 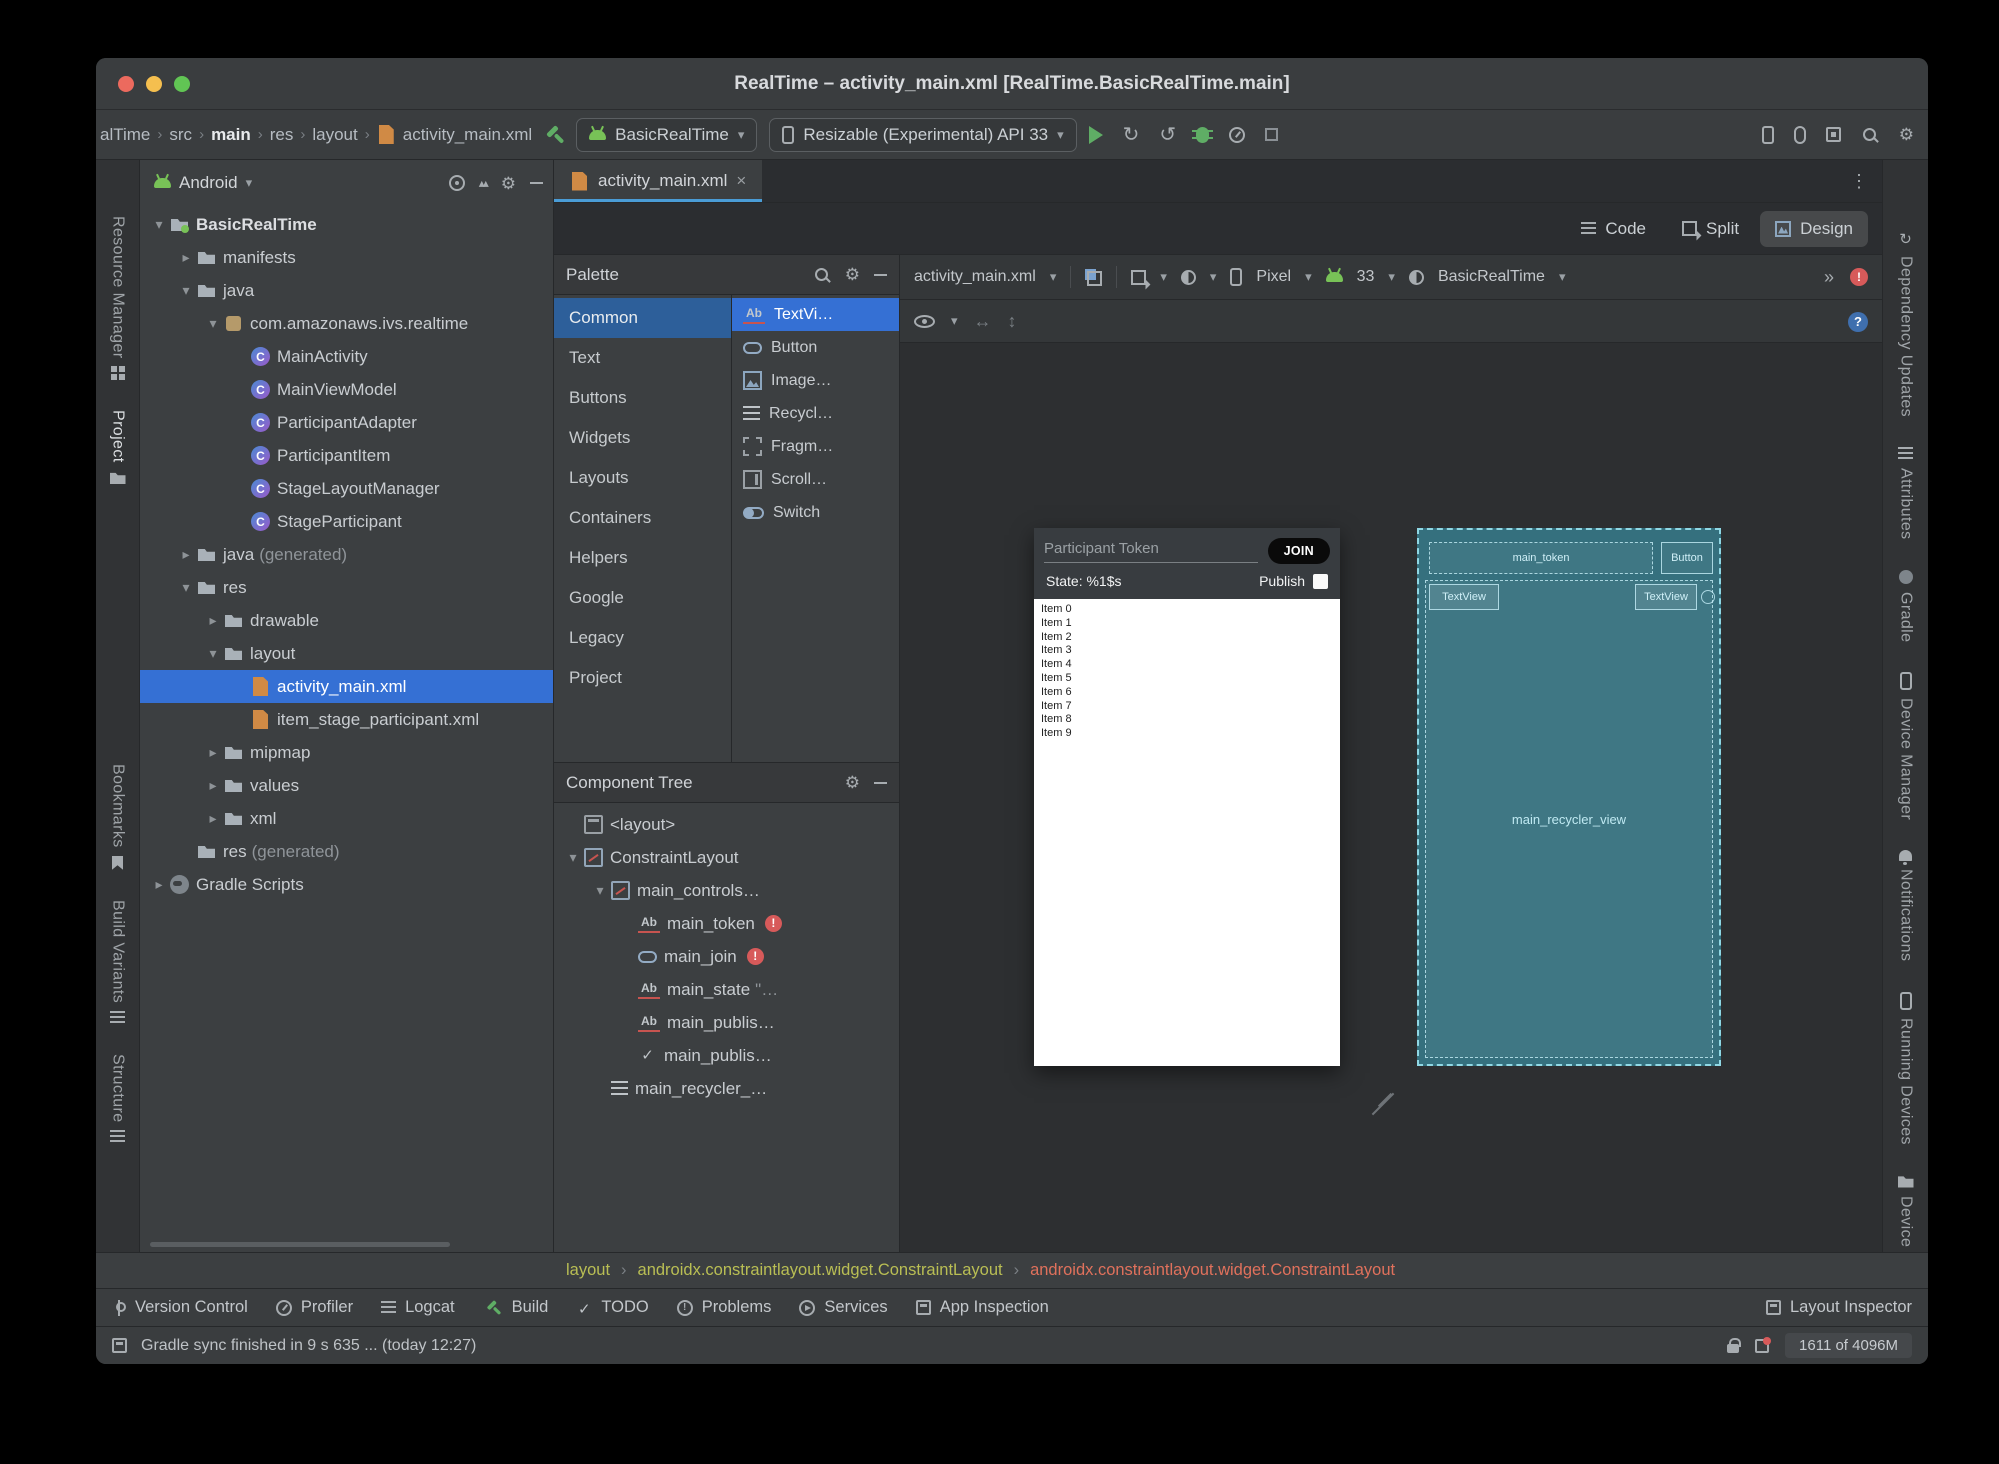 I want to click on palette-item-switch: Switch, so click(x=815, y=512).